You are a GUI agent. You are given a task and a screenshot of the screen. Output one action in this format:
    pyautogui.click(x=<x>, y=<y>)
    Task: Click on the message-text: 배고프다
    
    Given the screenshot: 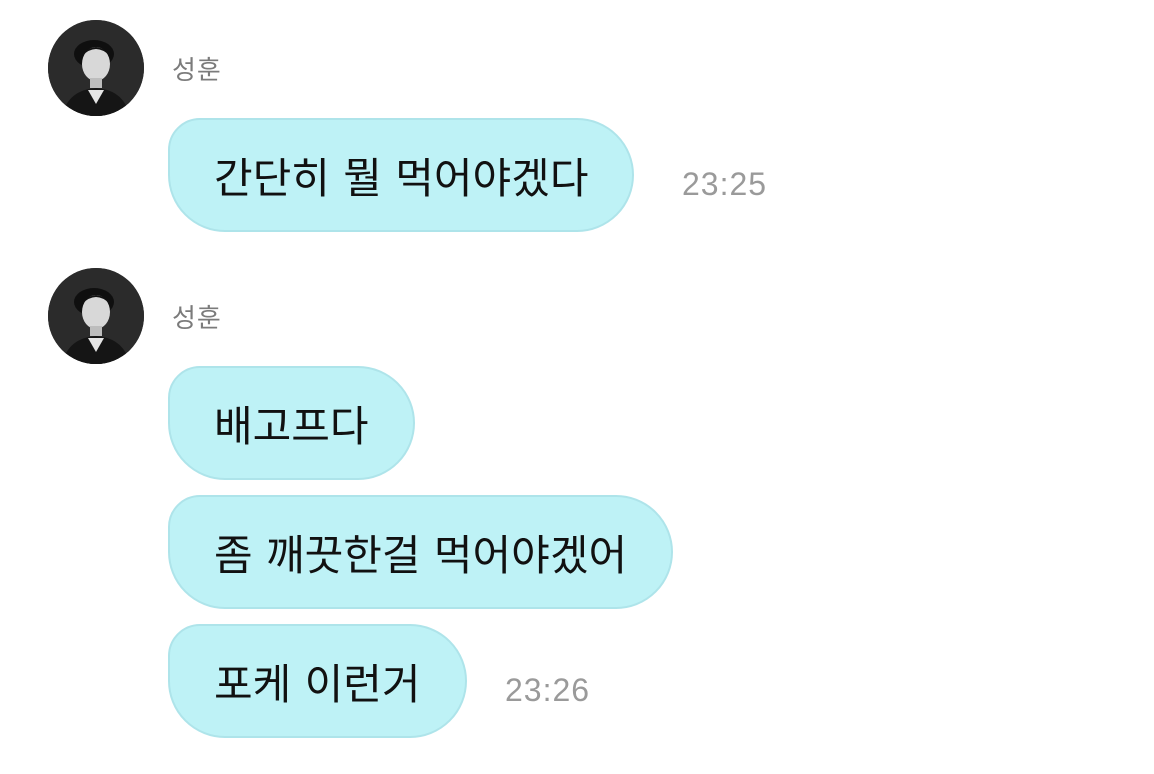 What is the action you would take?
    pyautogui.click(x=291, y=426)
    